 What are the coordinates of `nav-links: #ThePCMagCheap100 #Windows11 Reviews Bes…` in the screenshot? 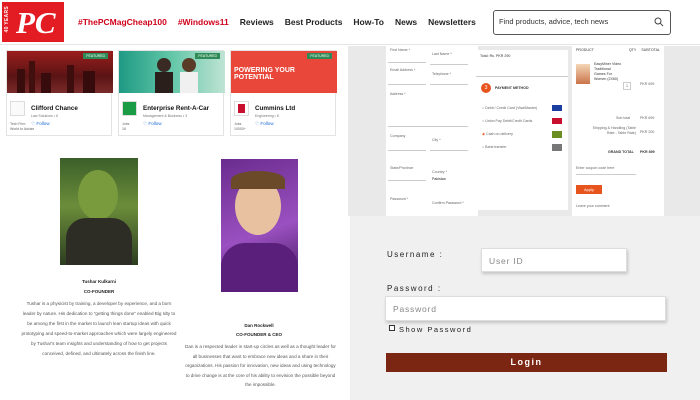 It's located at (277, 22).